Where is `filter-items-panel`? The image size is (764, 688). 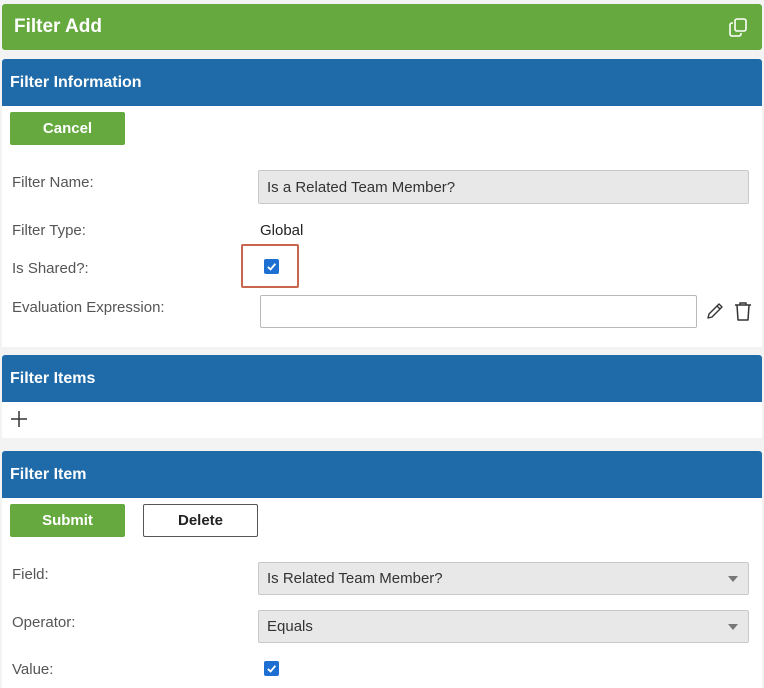 filter-items-panel is located at coordinates (382, 420).